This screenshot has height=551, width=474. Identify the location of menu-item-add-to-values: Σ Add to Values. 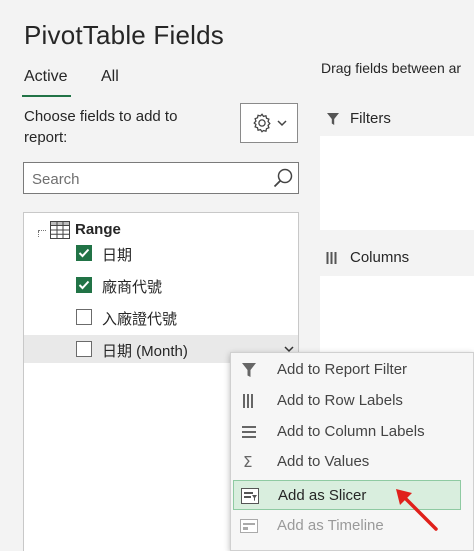
(352, 462).